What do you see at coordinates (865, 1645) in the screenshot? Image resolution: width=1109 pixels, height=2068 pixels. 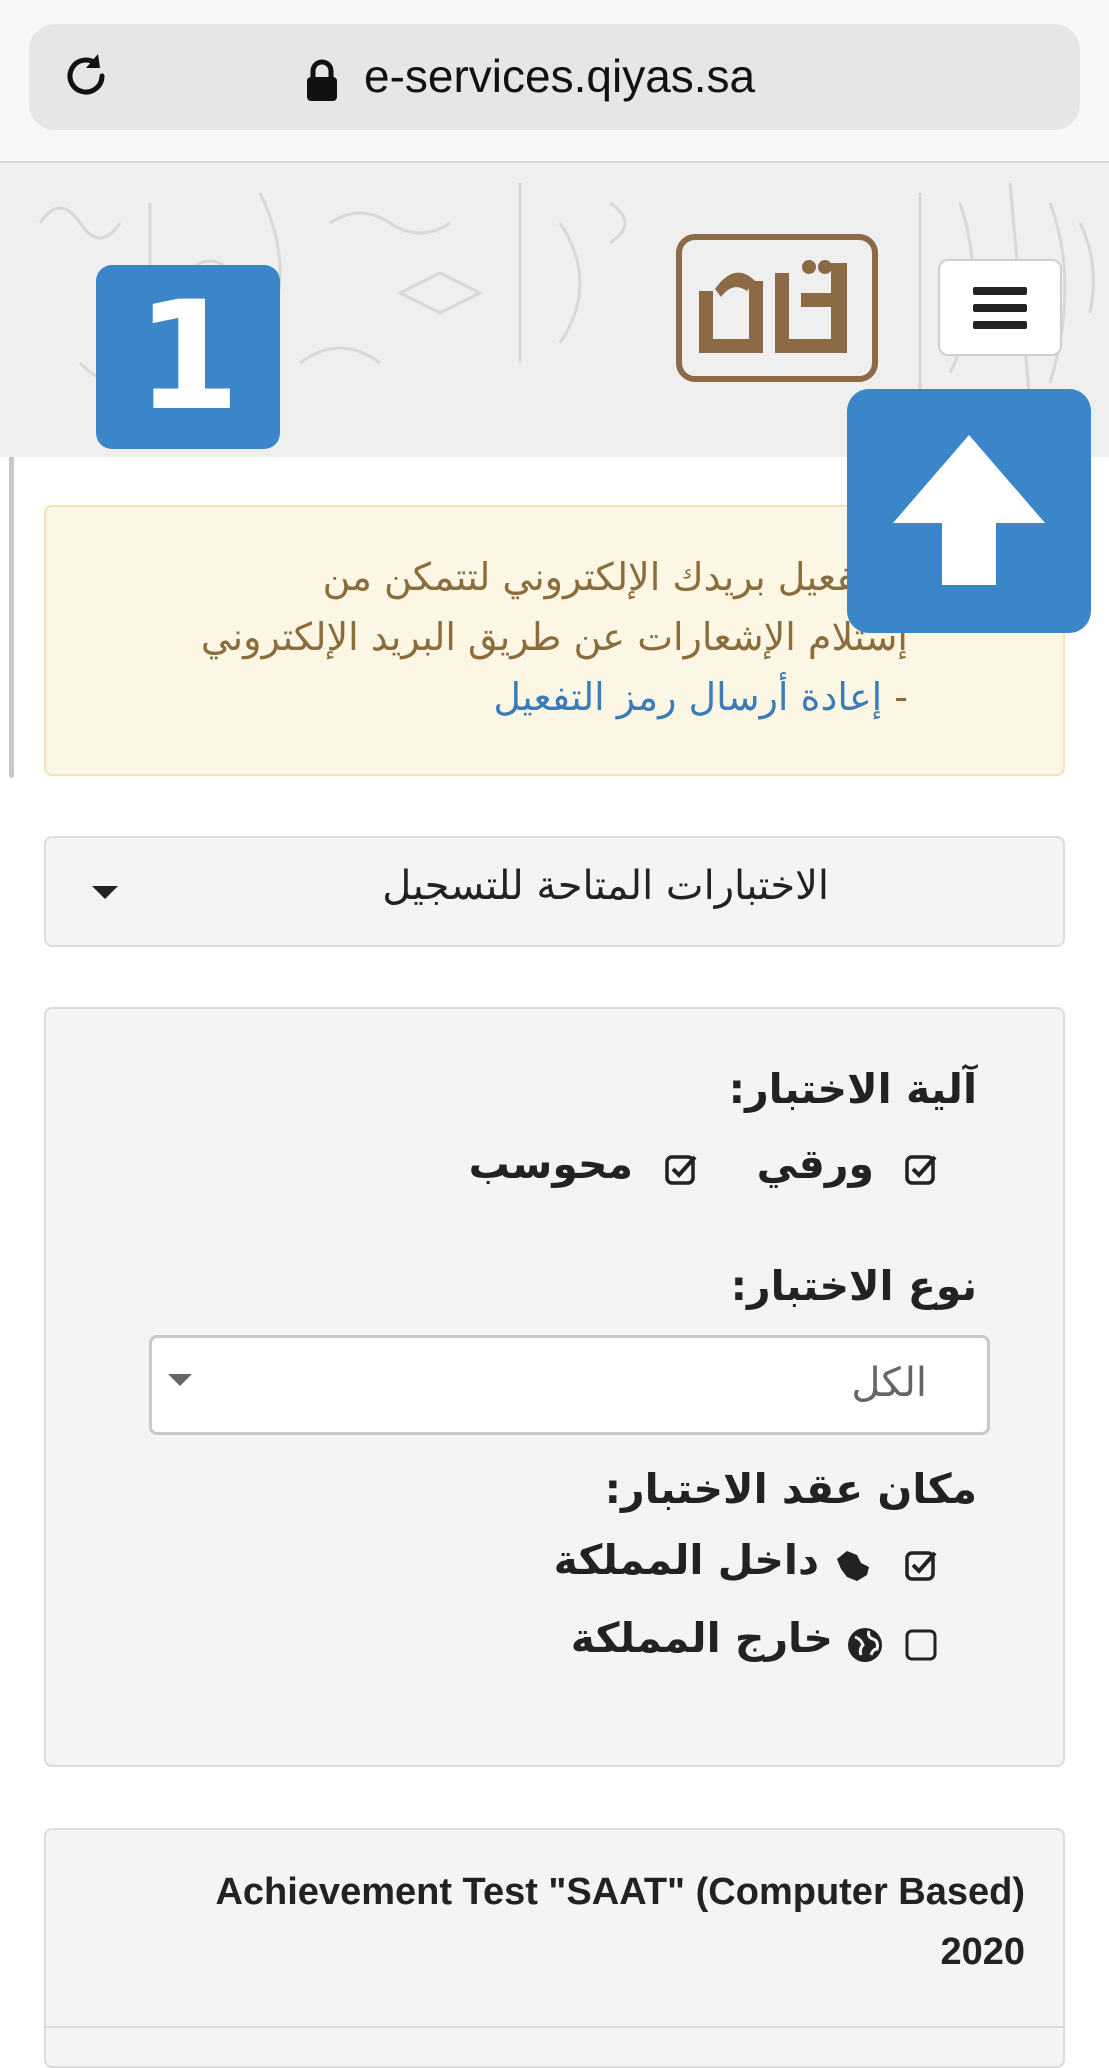 I see `globe-icon` at bounding box center [865, 1645].